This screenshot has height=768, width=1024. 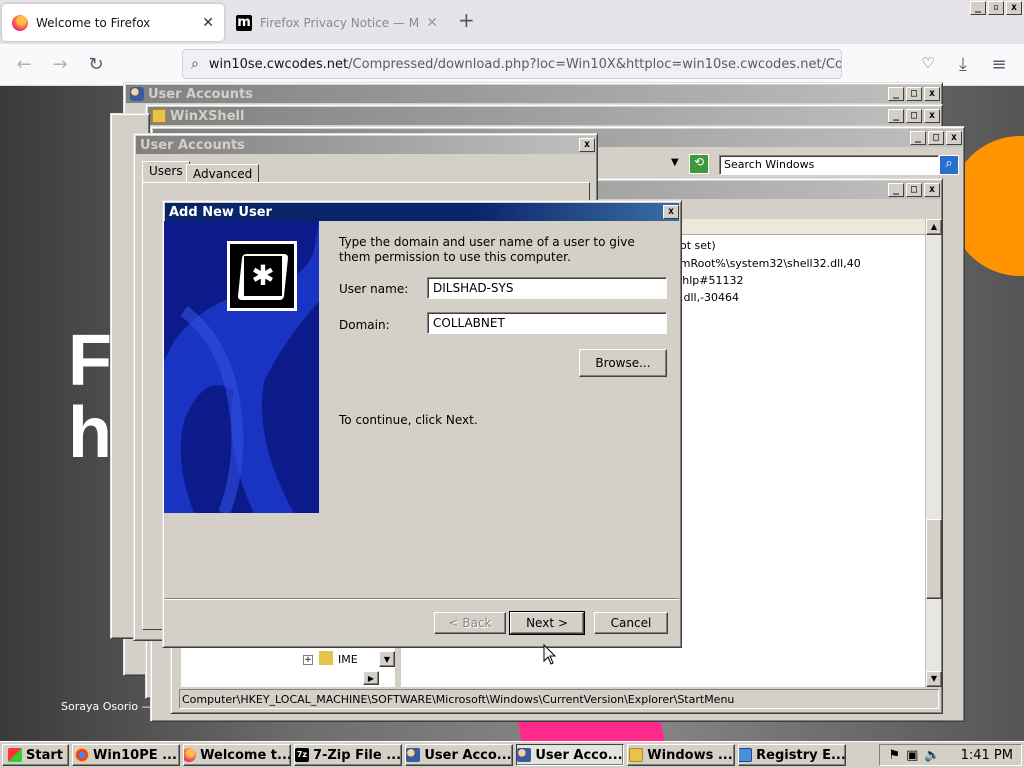 I want to click on url-host: win10se.cwcodes.net, so click(x=278, y=64).